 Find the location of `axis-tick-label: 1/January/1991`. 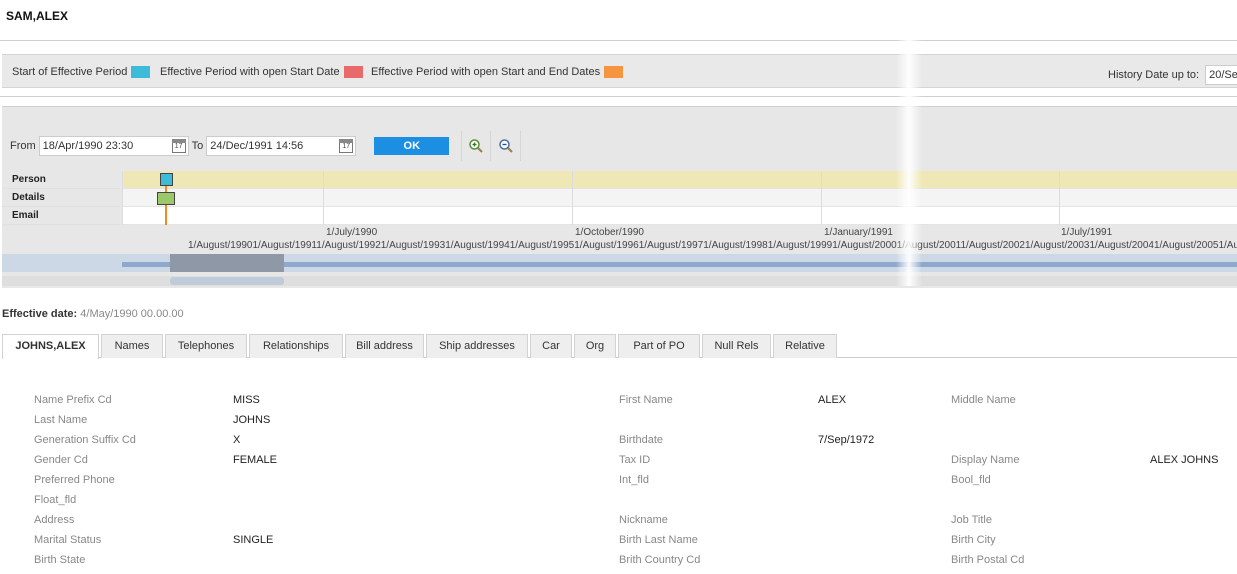

axis-tick-label: 1/January/1991 is located at coordinates (858, 232).